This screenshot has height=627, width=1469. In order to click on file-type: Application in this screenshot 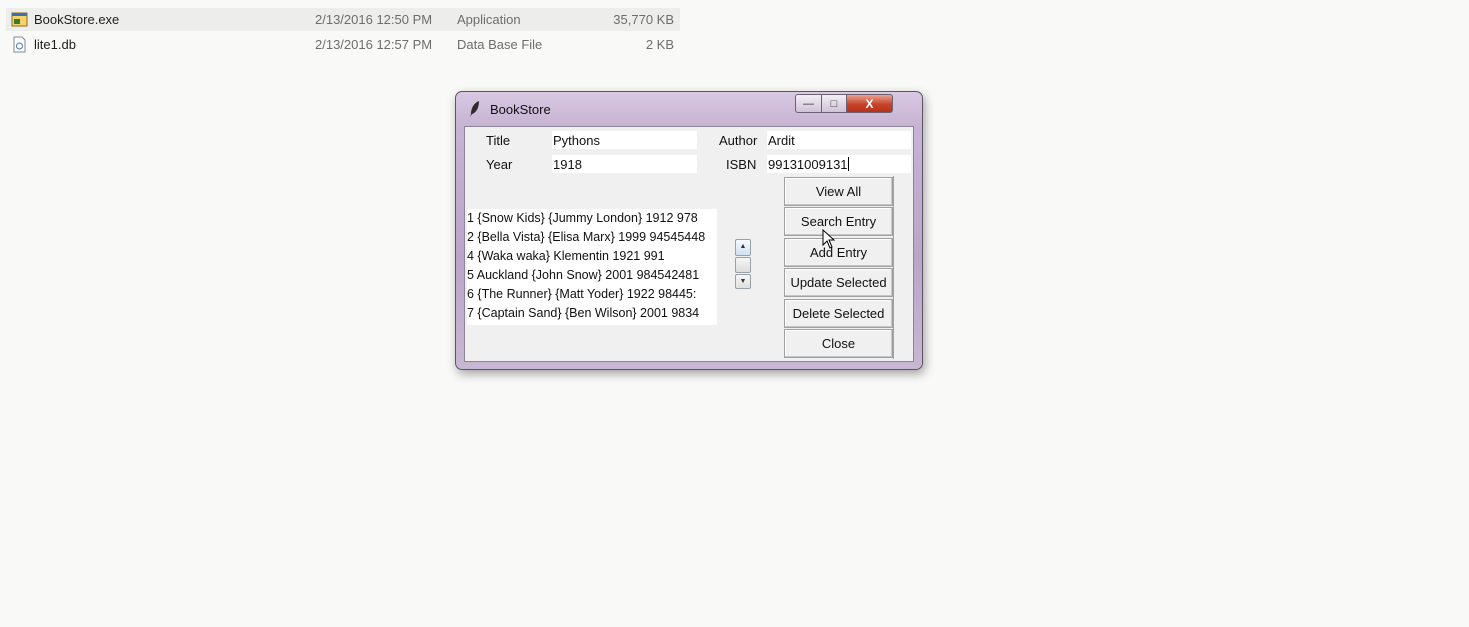, I will do `click(489, 19)`.